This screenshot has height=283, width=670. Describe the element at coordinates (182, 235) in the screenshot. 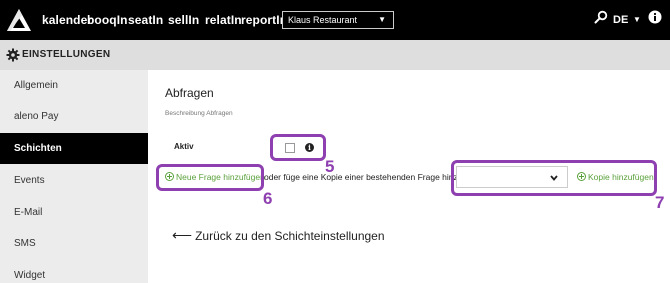

I see `arrow-left-icon: ⟵` at that location.